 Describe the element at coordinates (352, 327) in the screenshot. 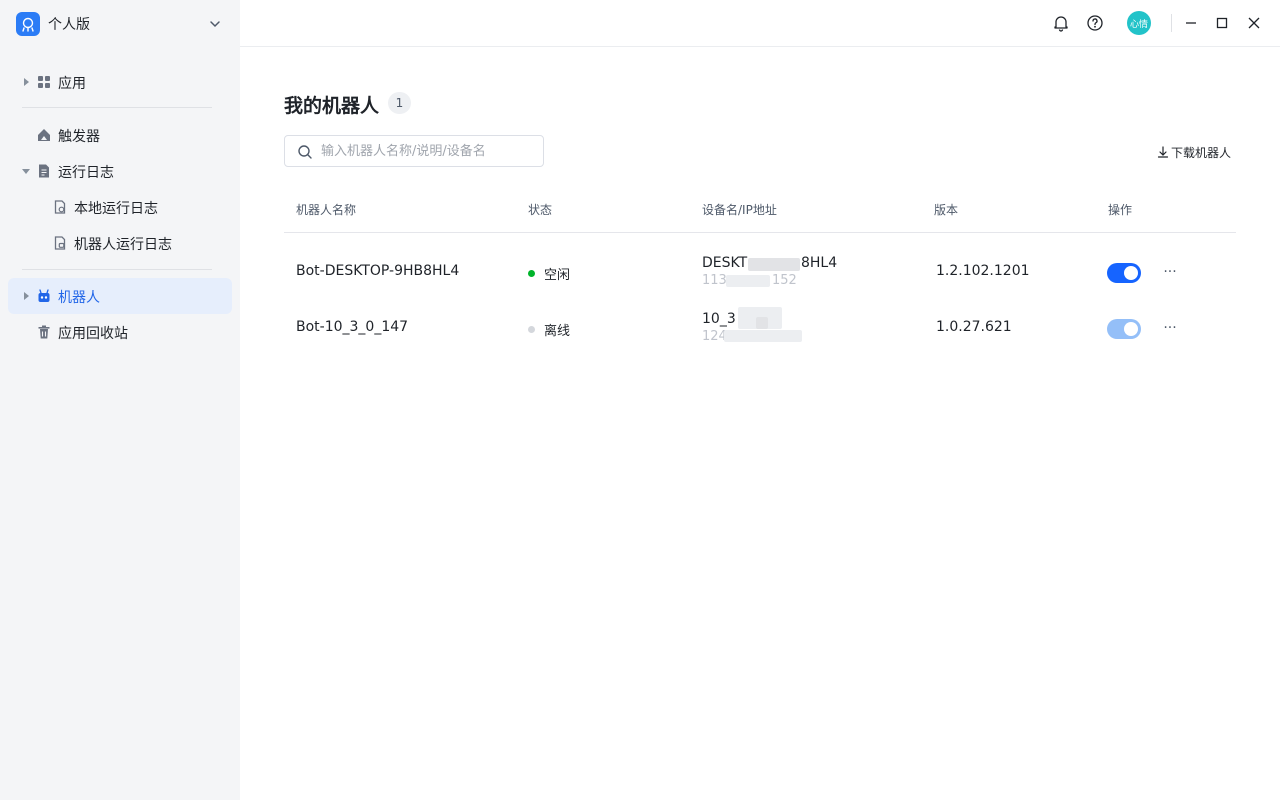

I see `robot-name: Bot-10_3_0_147` at that location.